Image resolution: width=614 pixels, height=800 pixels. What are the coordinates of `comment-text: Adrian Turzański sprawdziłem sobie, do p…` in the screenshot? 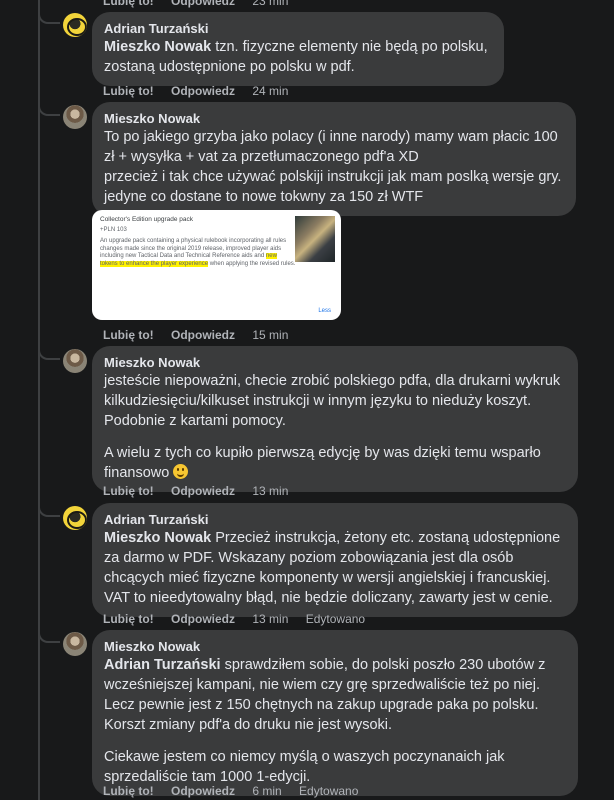 It's located at (335, 721).